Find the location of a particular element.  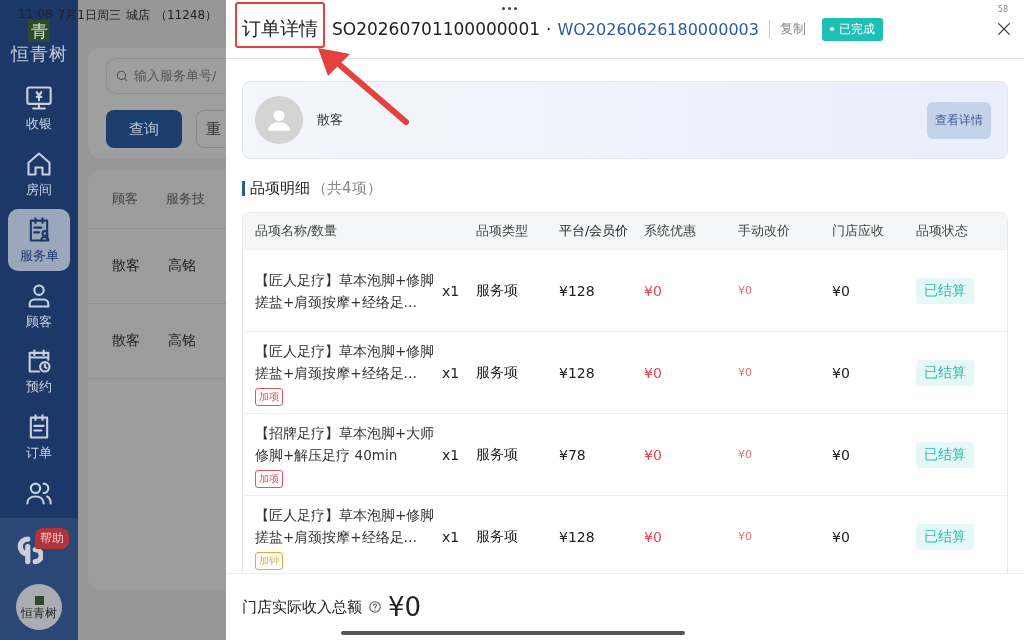

view-details-button: 查看详情 is located at coordinates (959, 120).